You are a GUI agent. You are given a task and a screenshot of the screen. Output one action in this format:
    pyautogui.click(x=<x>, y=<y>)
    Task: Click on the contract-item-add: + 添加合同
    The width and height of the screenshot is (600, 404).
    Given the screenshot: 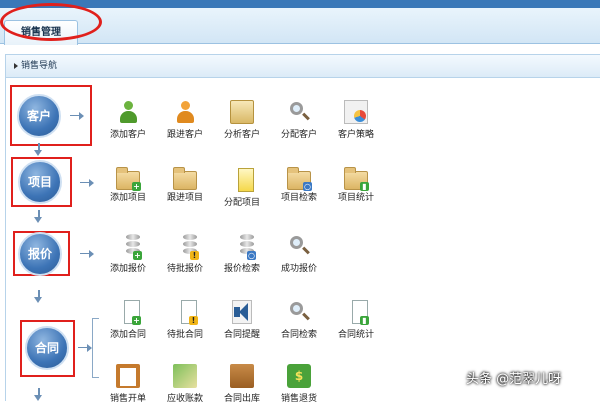 What is the action you would take?
    pyautogui.click(x=128, y=320)
    